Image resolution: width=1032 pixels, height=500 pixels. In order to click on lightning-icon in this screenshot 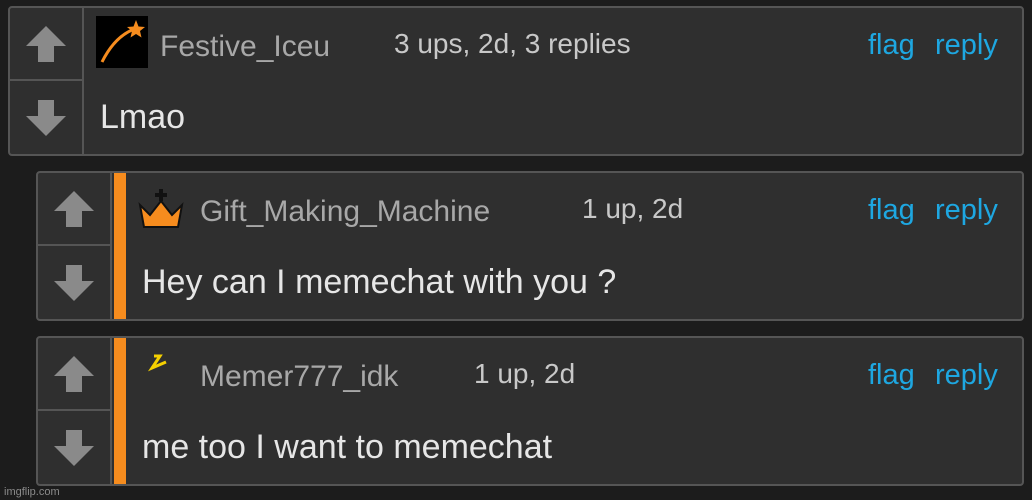, I will do `click(157, 363)`.